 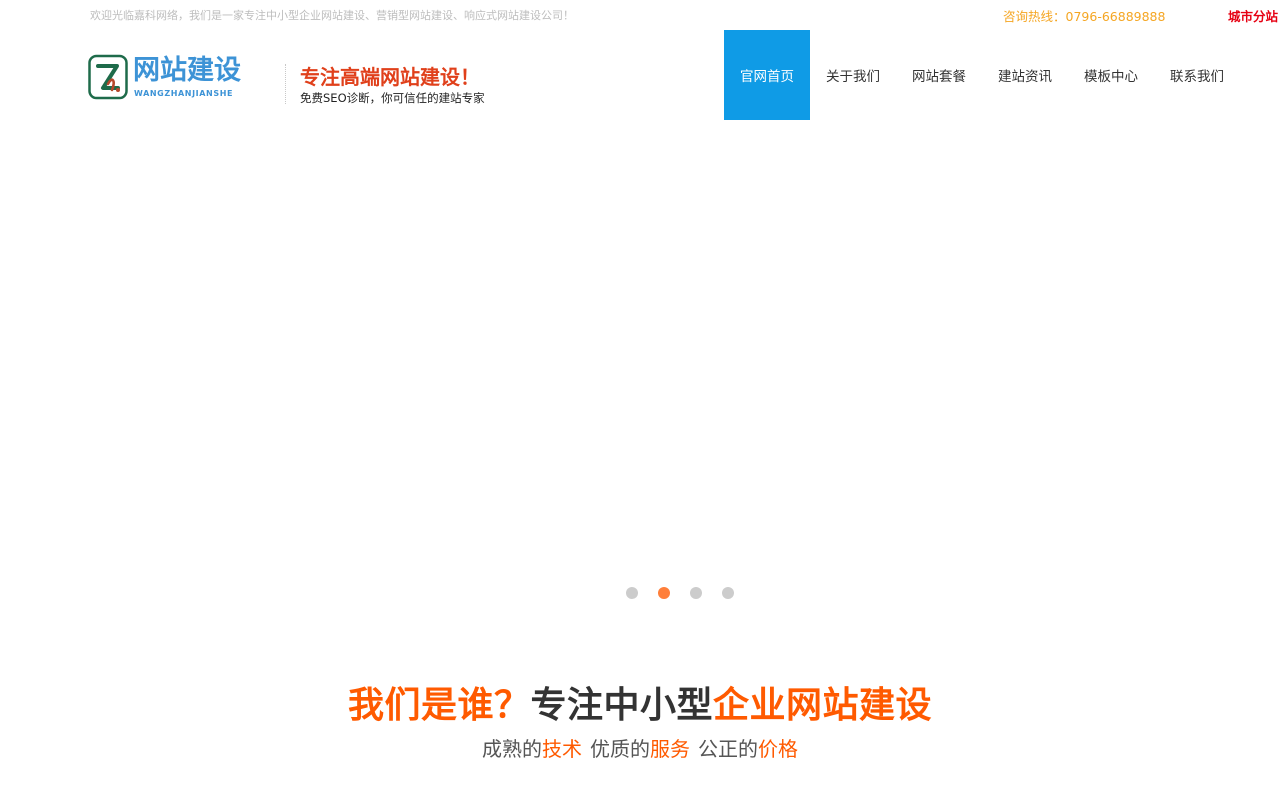 I want to click on slogan: 专注高端网站建设！, so click(x=390, y=77).